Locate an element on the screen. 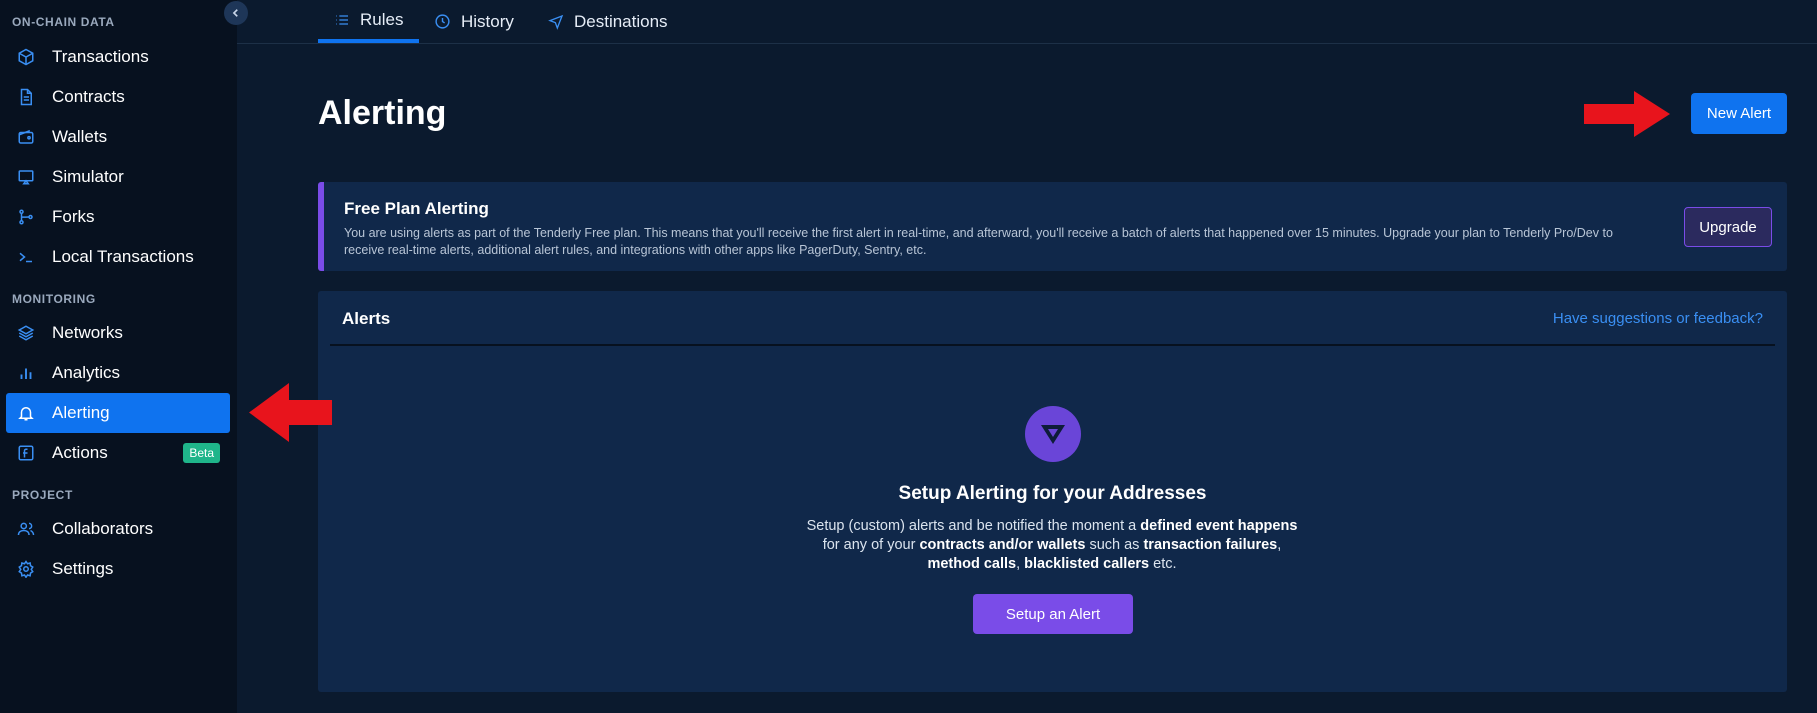 This screenshot has height=713, width=1817. sidebar-item-networks: Networks is located at coordinates (118, 333).